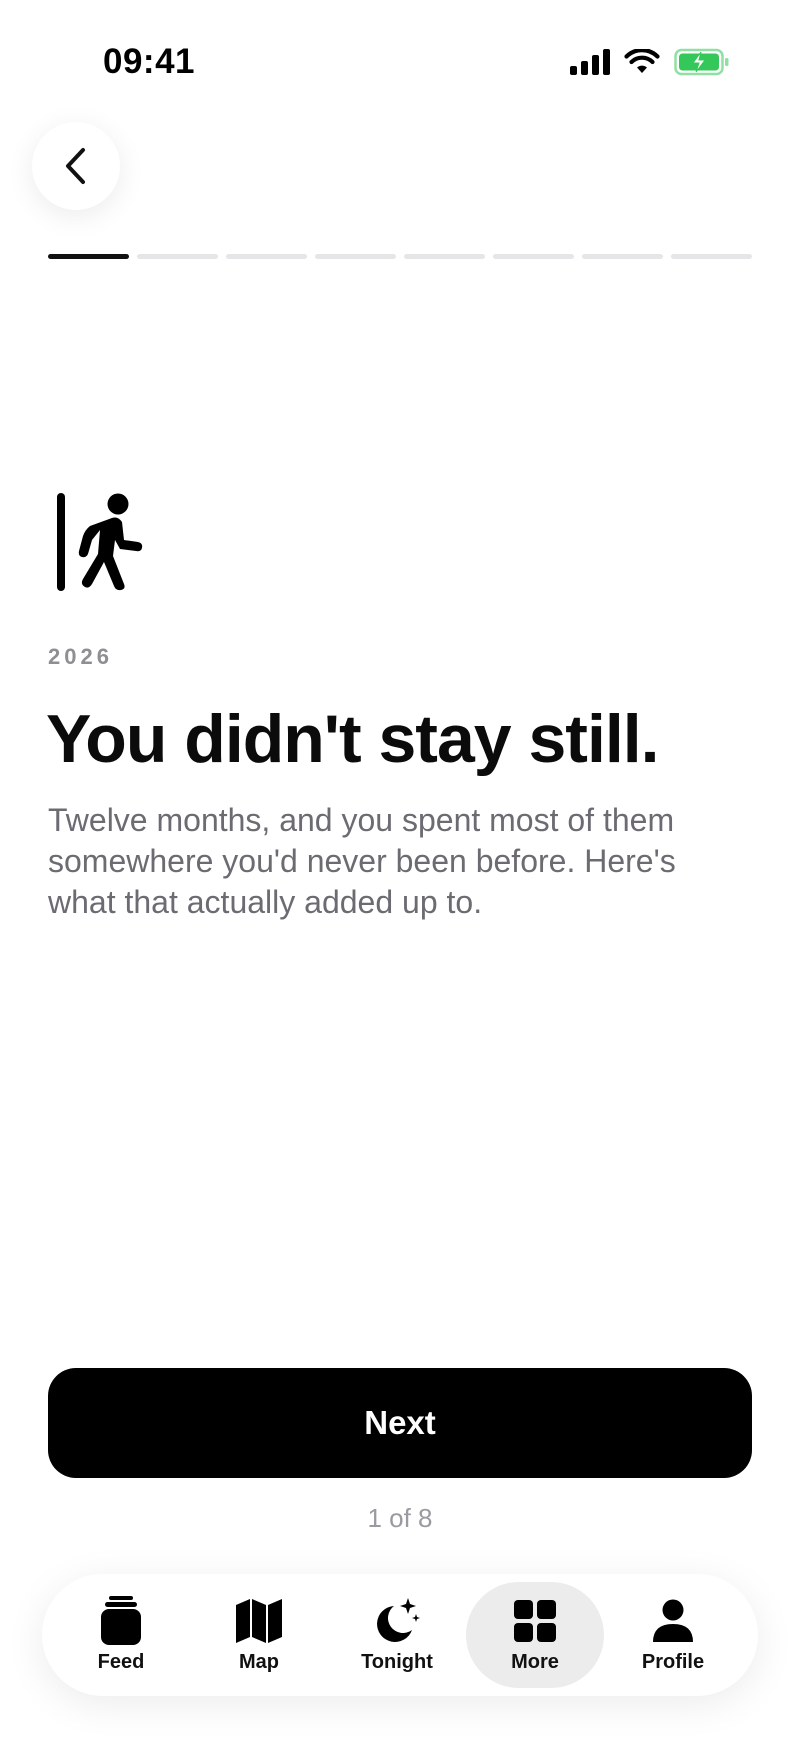 Image resolution: width=800 pixels, height=1739 pixels. I want to click on chevron-left-icon, so click(75, 166).